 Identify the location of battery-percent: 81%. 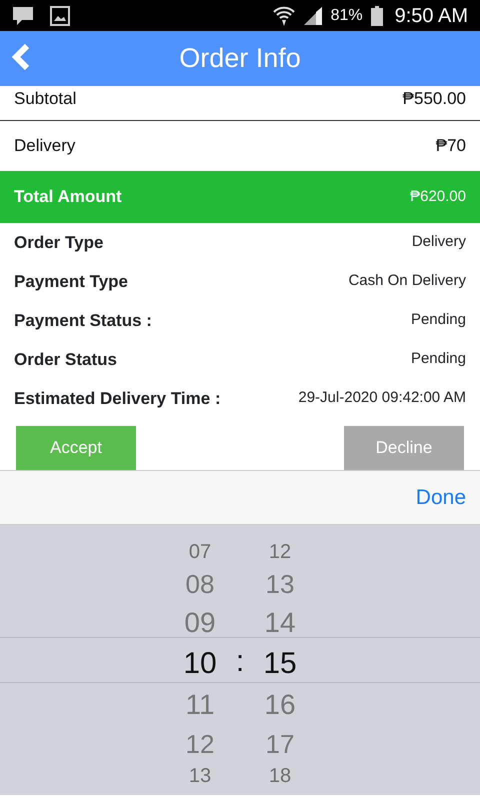
(346, 16).